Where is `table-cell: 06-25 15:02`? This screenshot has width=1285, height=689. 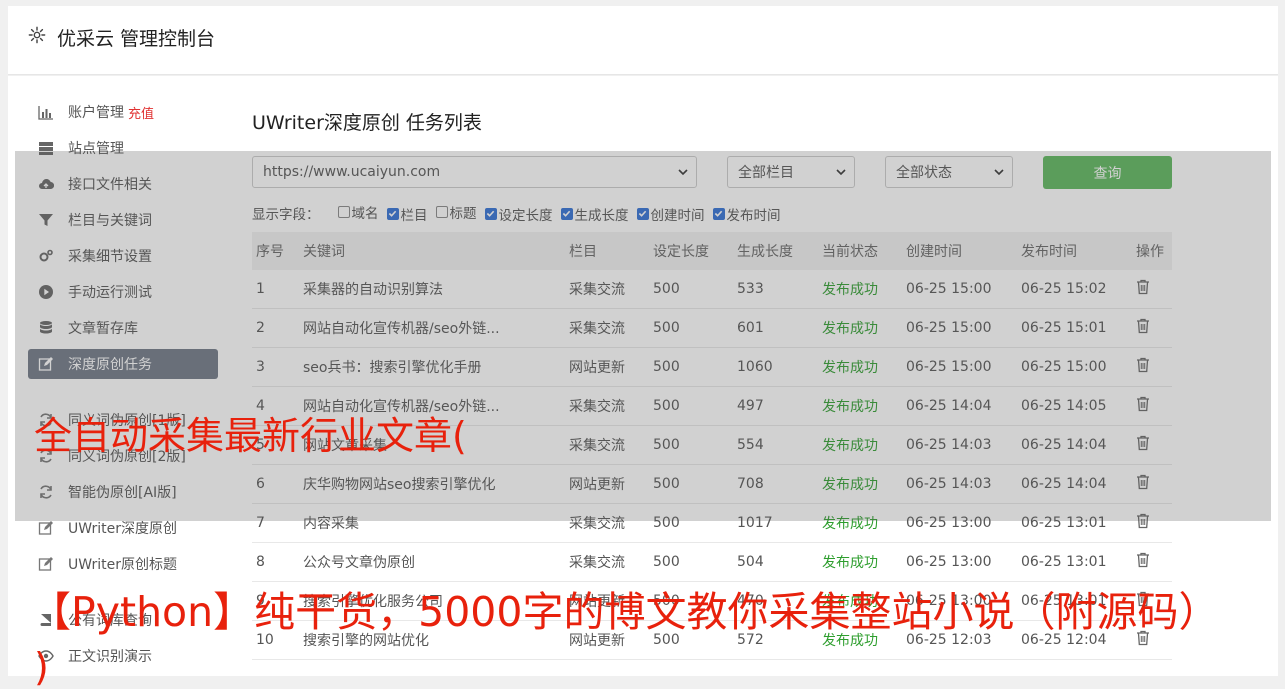
table-cell: 06-25 15:02 is located at coordinates (1074, 289).